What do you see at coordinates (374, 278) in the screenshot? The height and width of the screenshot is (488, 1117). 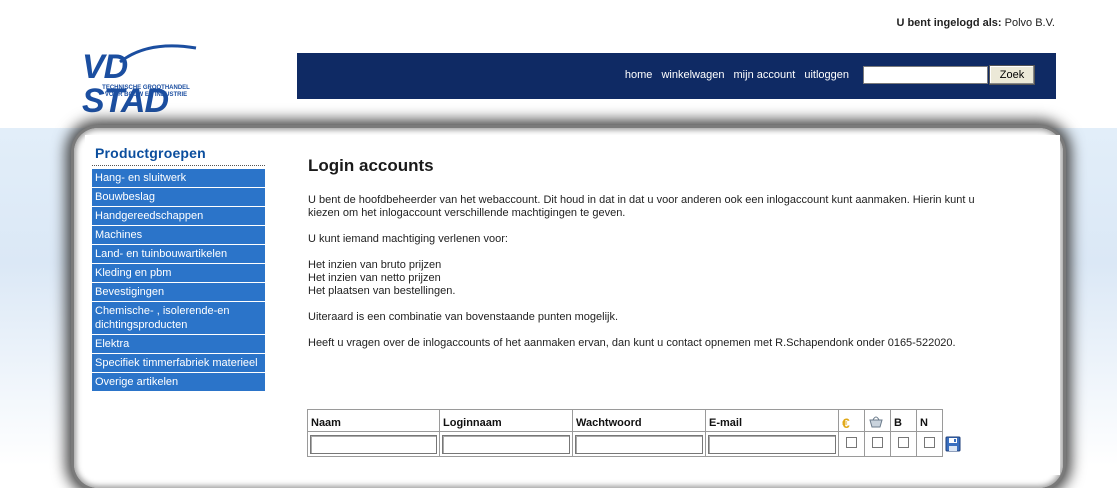 I see `permission-item: Het inzien van netto prijzen` at bounding box center [374, 278].